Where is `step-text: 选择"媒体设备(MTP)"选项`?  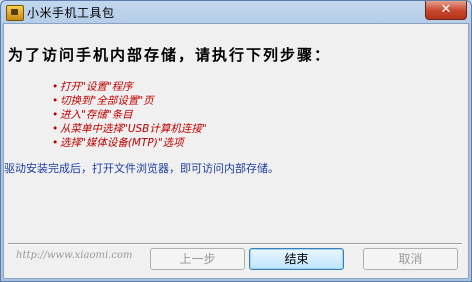
step-text: 选择"媒体设备(MTP)"选项 is located at coordinates (122, 143).